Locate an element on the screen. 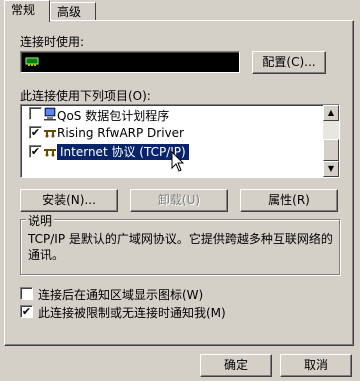  properties-button: 属性(R) is located at coordinates (289, 200).